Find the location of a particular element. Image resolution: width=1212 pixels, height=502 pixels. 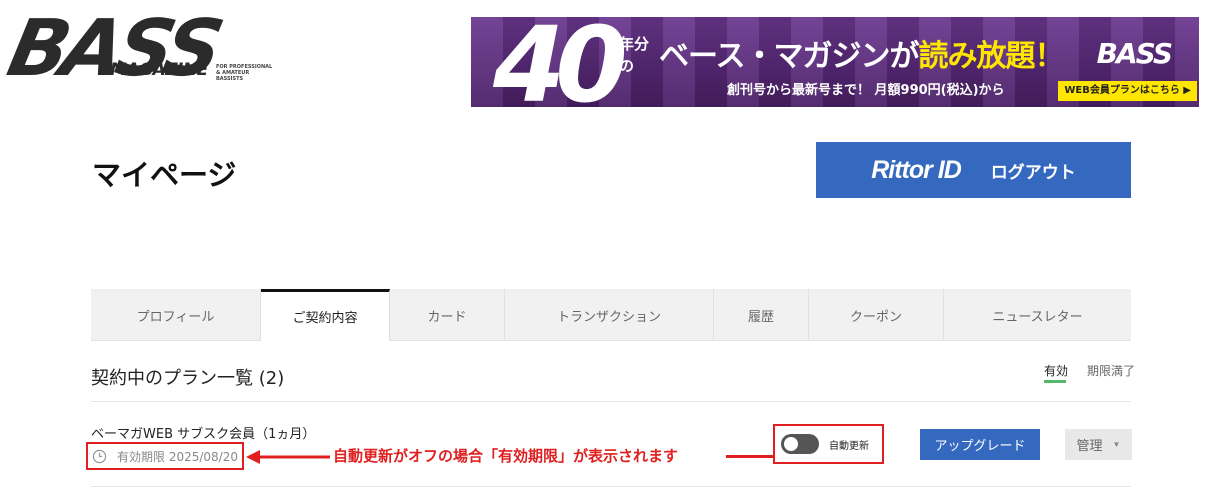

tab-contract: ご契約内容 is located at coordinates (325, 315).